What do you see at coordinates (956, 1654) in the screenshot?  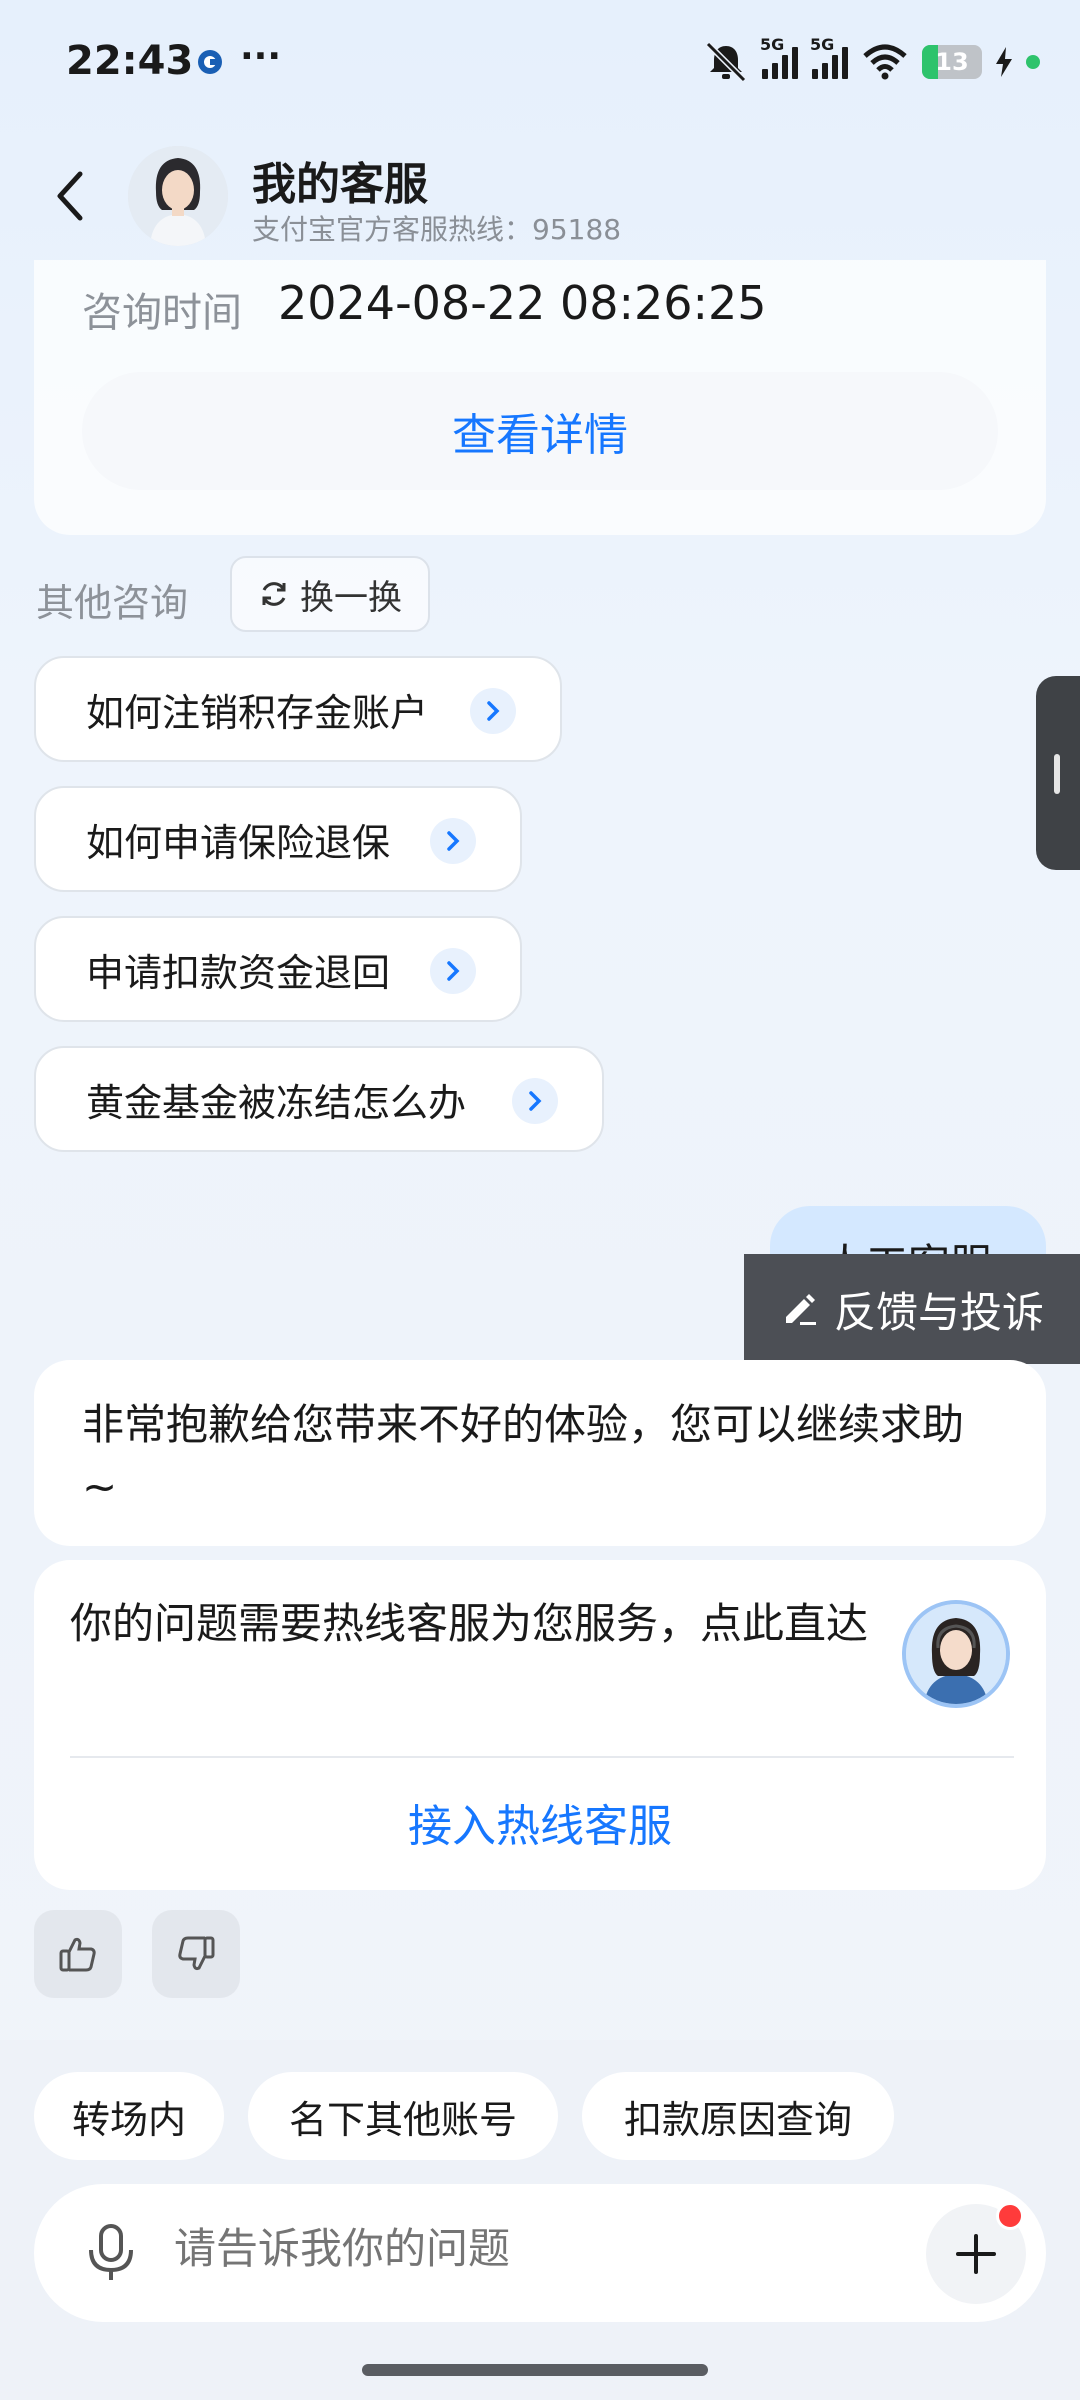 I see `hotline-agent-avatar` at bounding box center [956, 1654].